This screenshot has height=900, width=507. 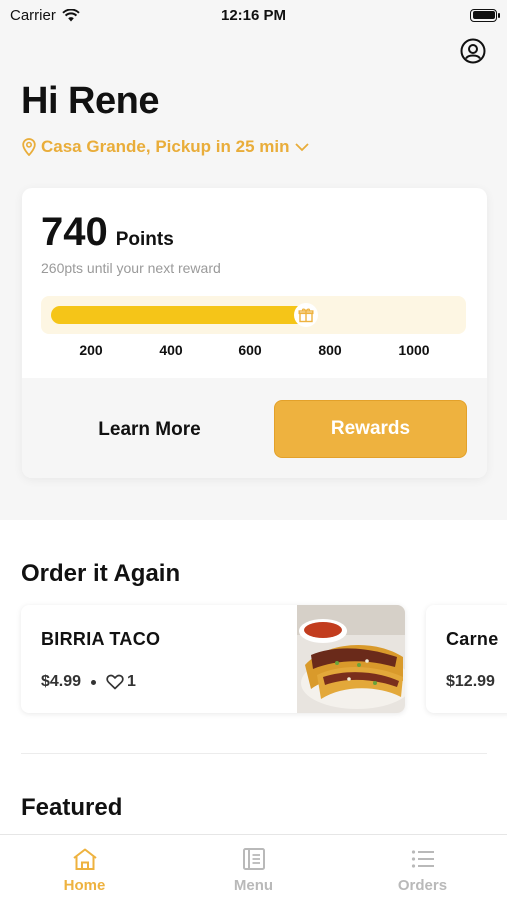 What do you see at coordinates (422, 885) in the screenshot?
I see `tab-label: Orders` at bounding box center [422, 885].